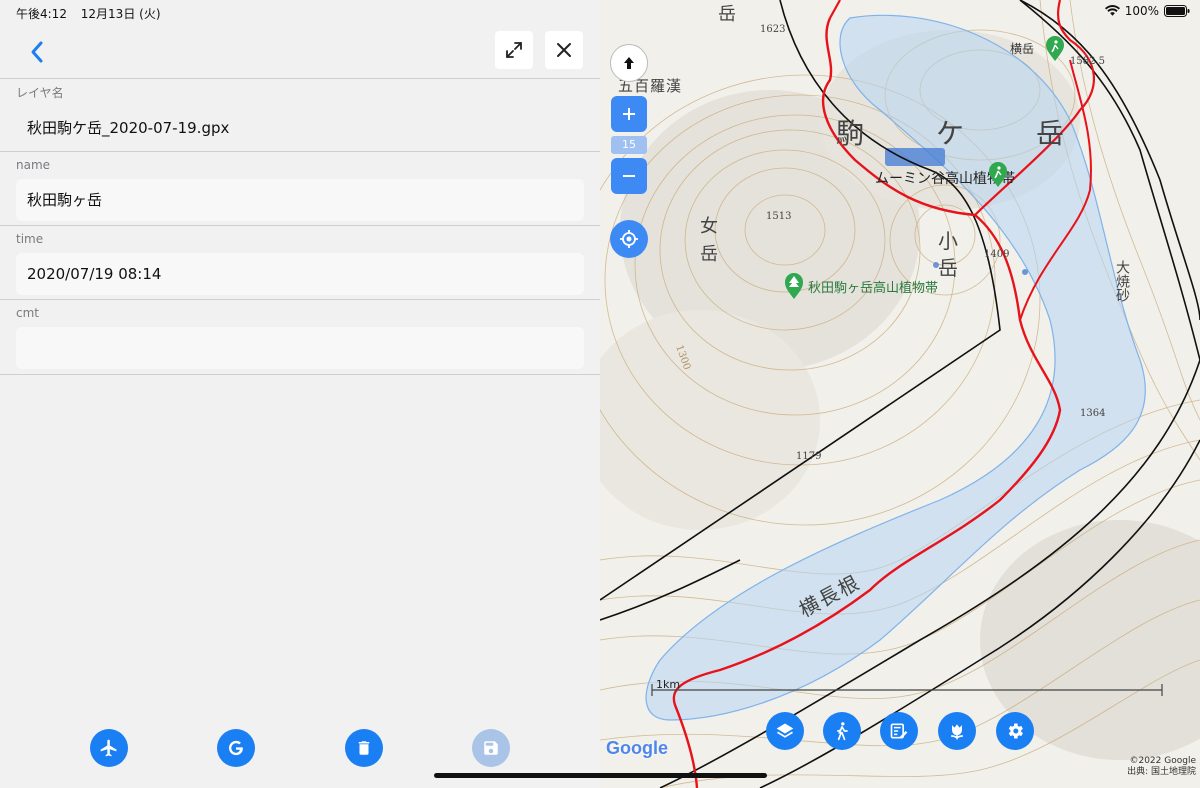 This screenshot has width=1200, height=788. I want to click on layers-button, so click(785, 731).